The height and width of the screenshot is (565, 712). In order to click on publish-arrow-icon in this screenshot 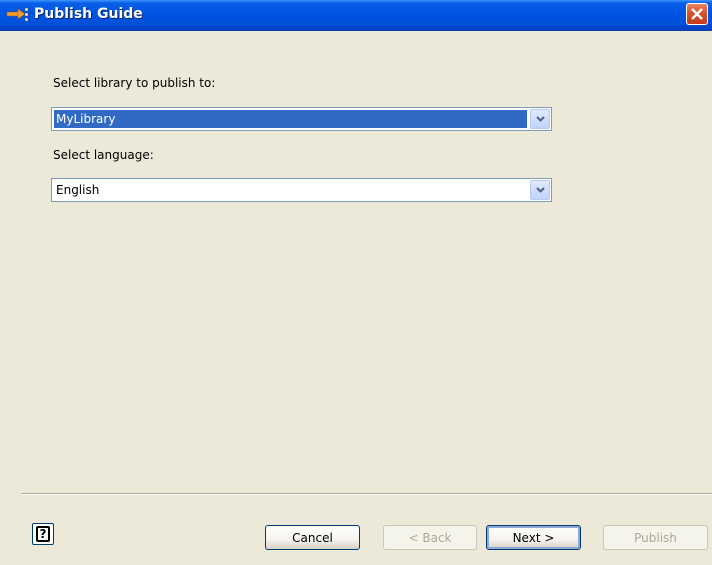, I will do `click(18, 15)`.